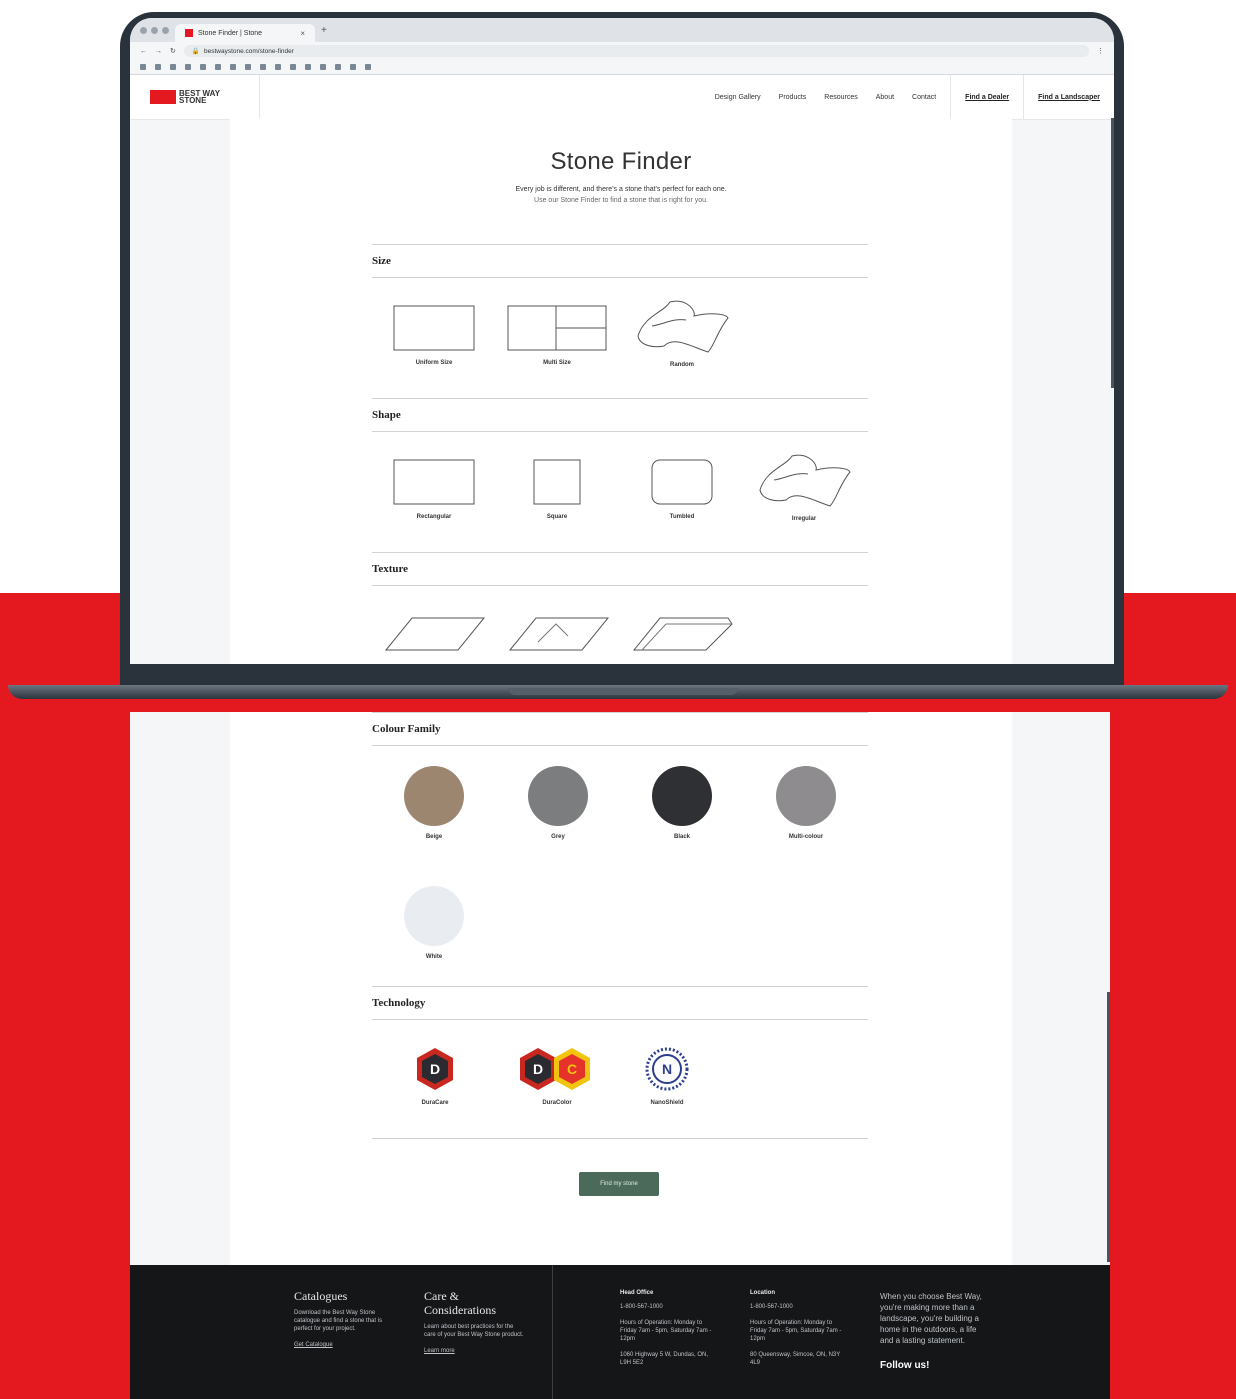  Describe the element at coordinates (434, 482) in the screenshot. I see `rectangular-icon` at that location.